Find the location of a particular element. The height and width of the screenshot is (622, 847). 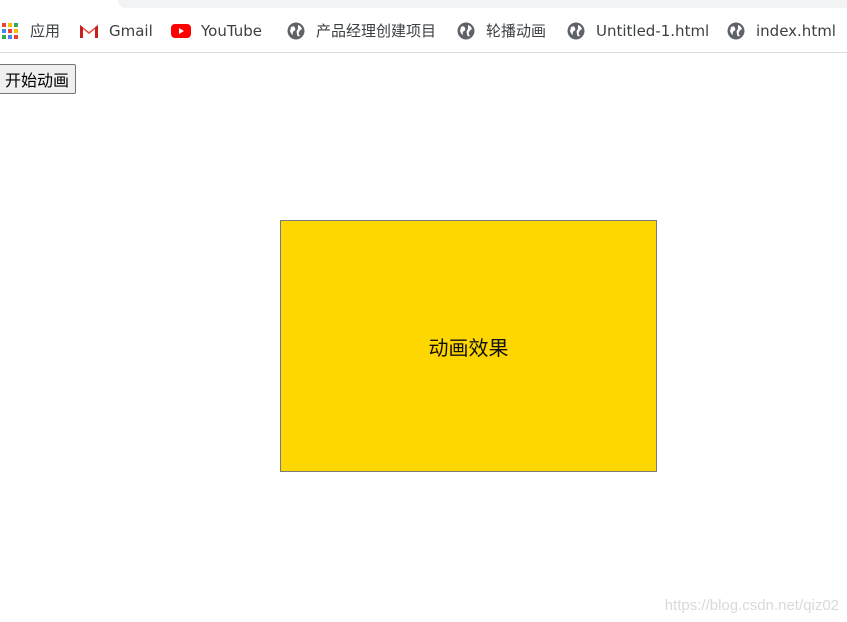

bookmark-gmail: Gmail is located at coordinates (116, 30).